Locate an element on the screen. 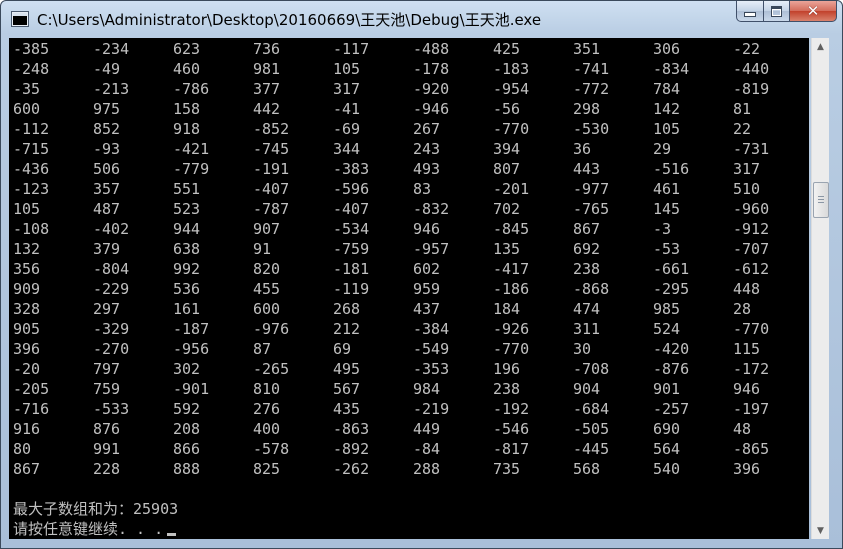  number-cell: -772 is located at coordinates (591, 89).